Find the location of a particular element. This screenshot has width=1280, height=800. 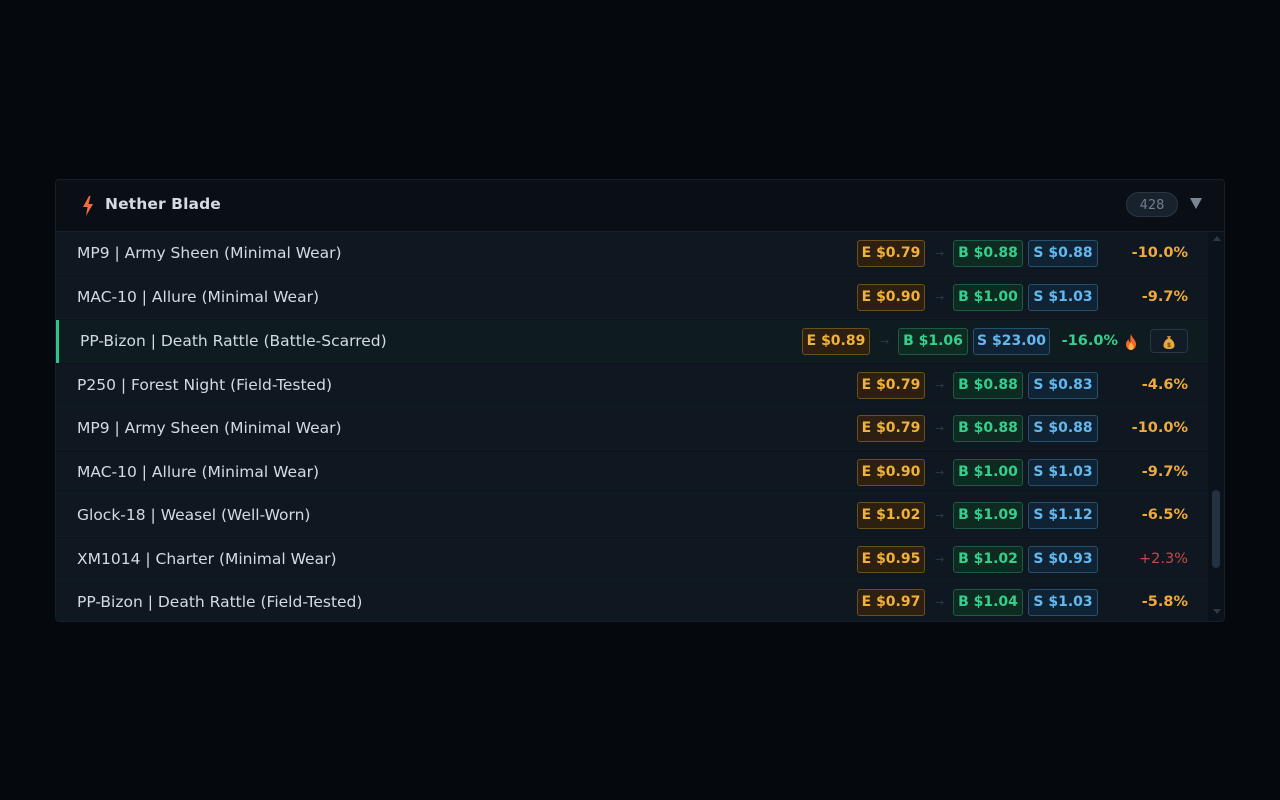

percent-change: +2.3% is located at coordinates (1163, 559).